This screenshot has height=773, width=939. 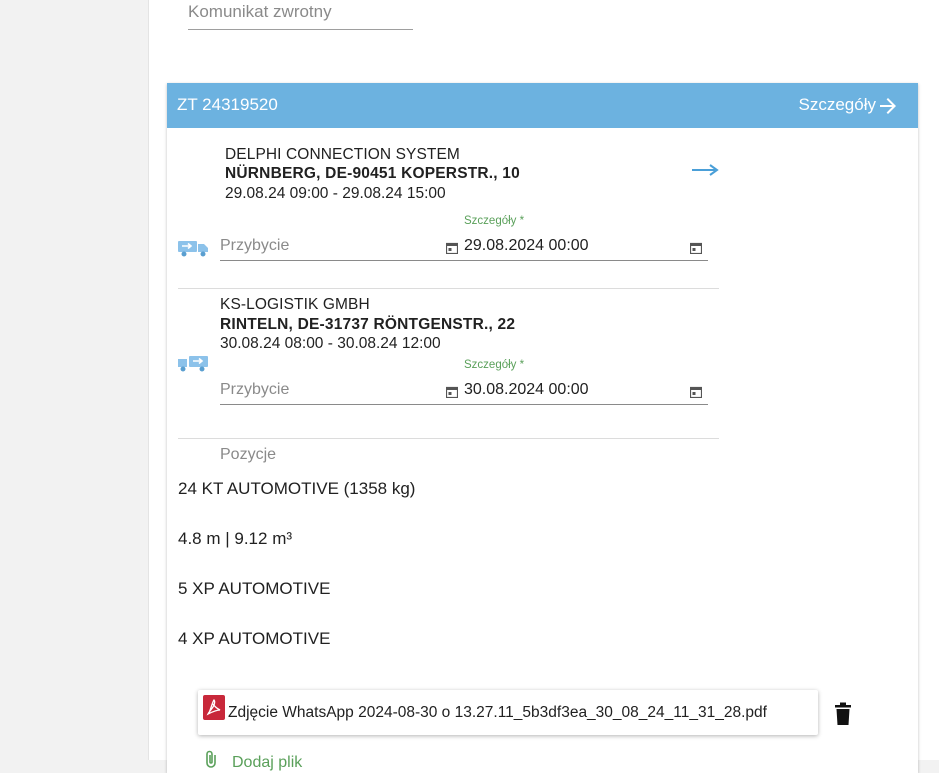 What do you see at coordinates (235, 538) in the screenshot?
I see `position-item: 4.8 m | 9.12 m³` at bounding box center [235, 538].